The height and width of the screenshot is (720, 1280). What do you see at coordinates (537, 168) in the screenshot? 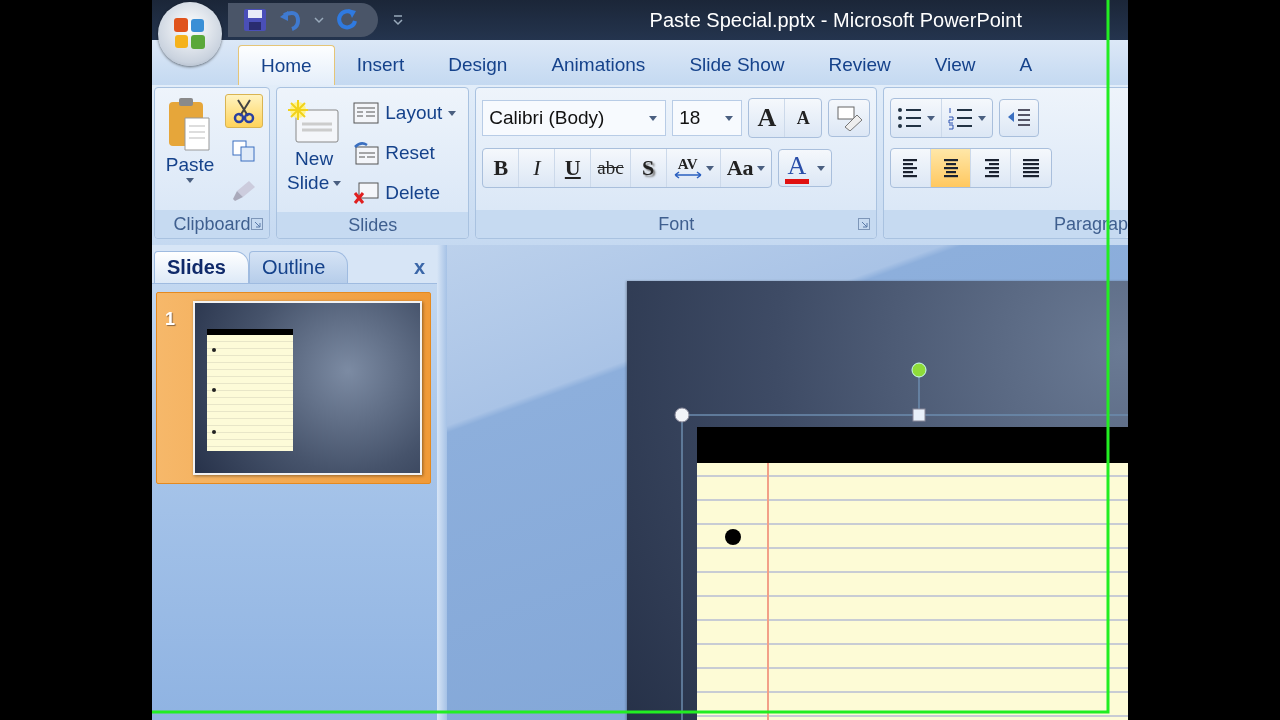
I see `format-button: I` at bounding box center [537, 168].